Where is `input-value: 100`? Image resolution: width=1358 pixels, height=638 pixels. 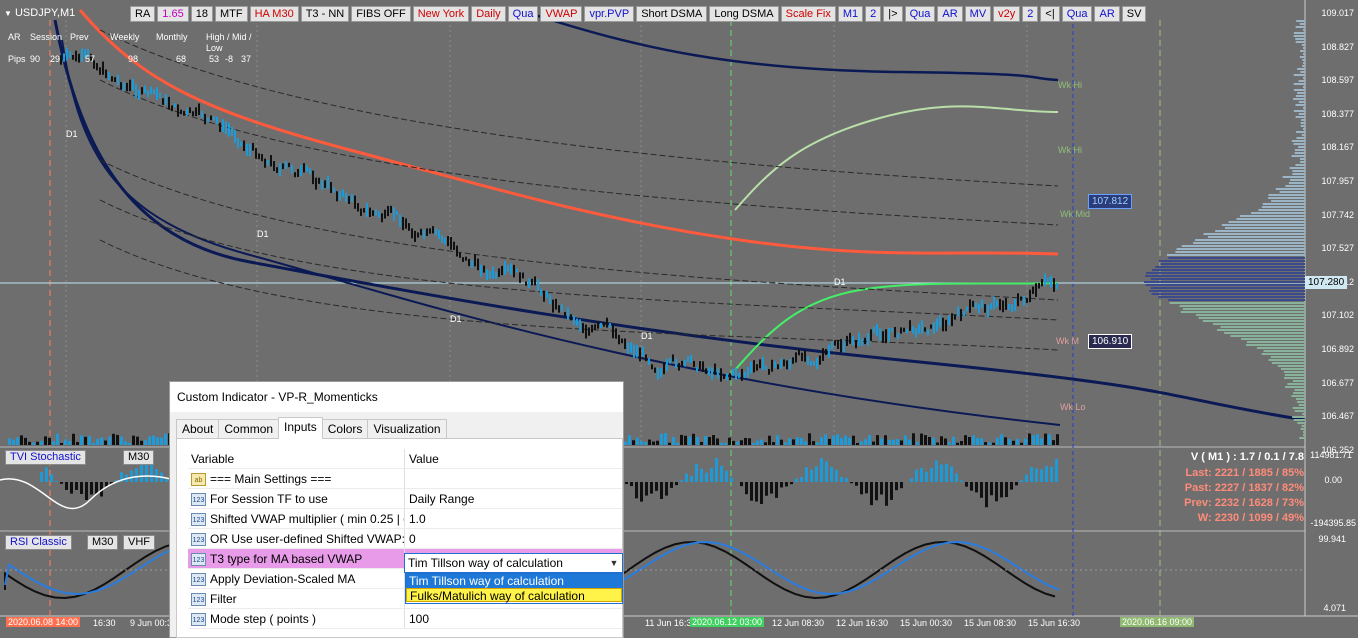
input-value: 100 is located at coordinates (513, 619).